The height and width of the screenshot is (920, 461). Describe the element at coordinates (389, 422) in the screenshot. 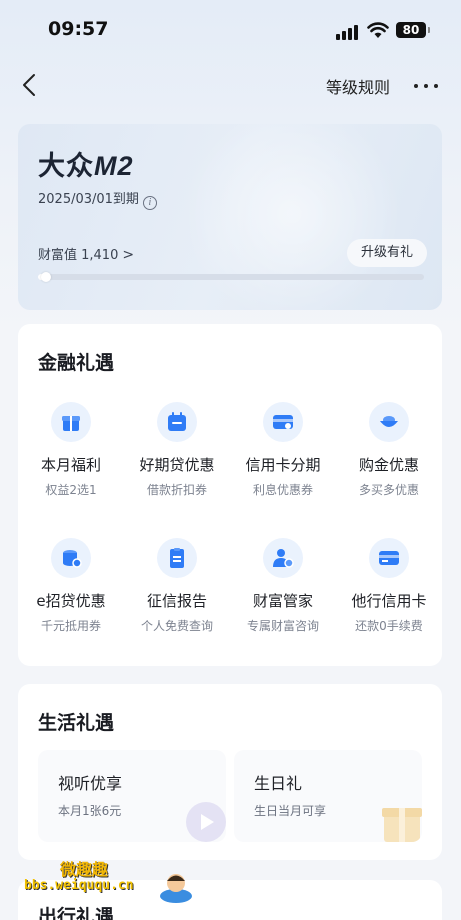

I see `gold-ingot-icon` at that location.